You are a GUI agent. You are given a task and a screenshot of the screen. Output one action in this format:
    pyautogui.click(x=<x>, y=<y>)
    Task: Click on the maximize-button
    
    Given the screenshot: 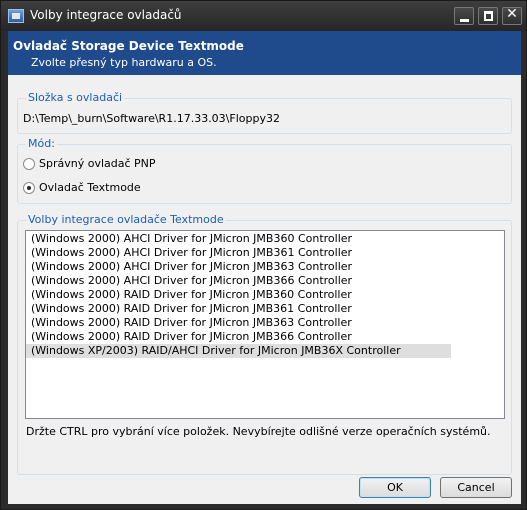 What is the action you would take?
    pyautogui.click(x=488, y=16)
    